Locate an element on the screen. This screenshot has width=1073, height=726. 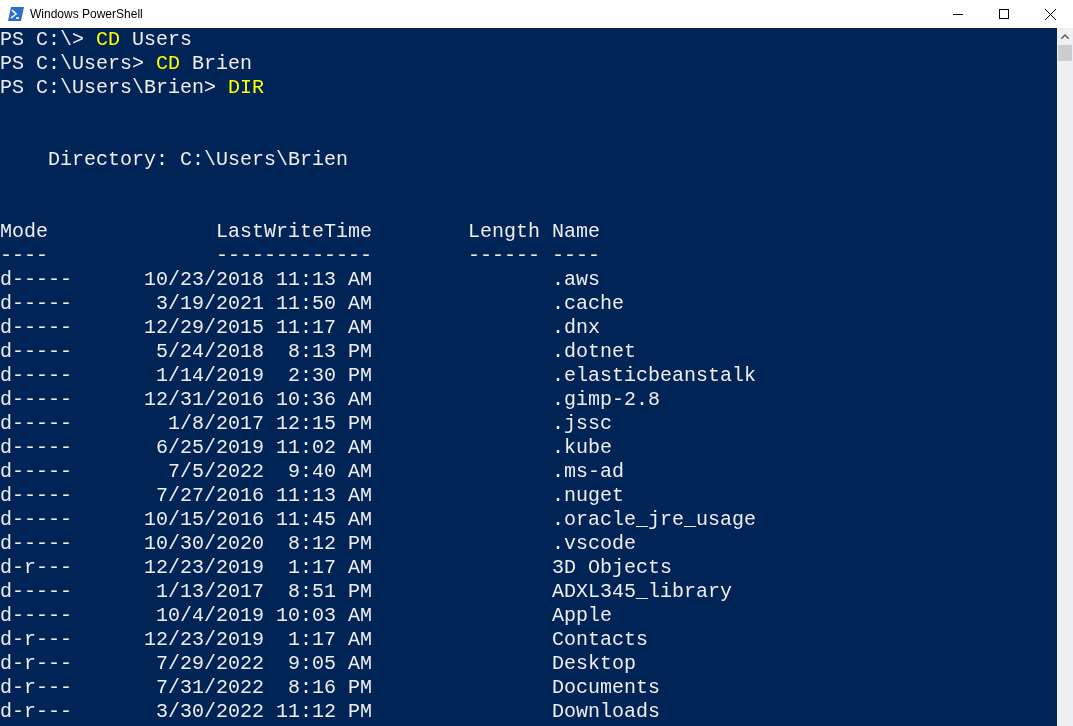
window-title: Windows PowerShell is located at coordinates (86, 14).